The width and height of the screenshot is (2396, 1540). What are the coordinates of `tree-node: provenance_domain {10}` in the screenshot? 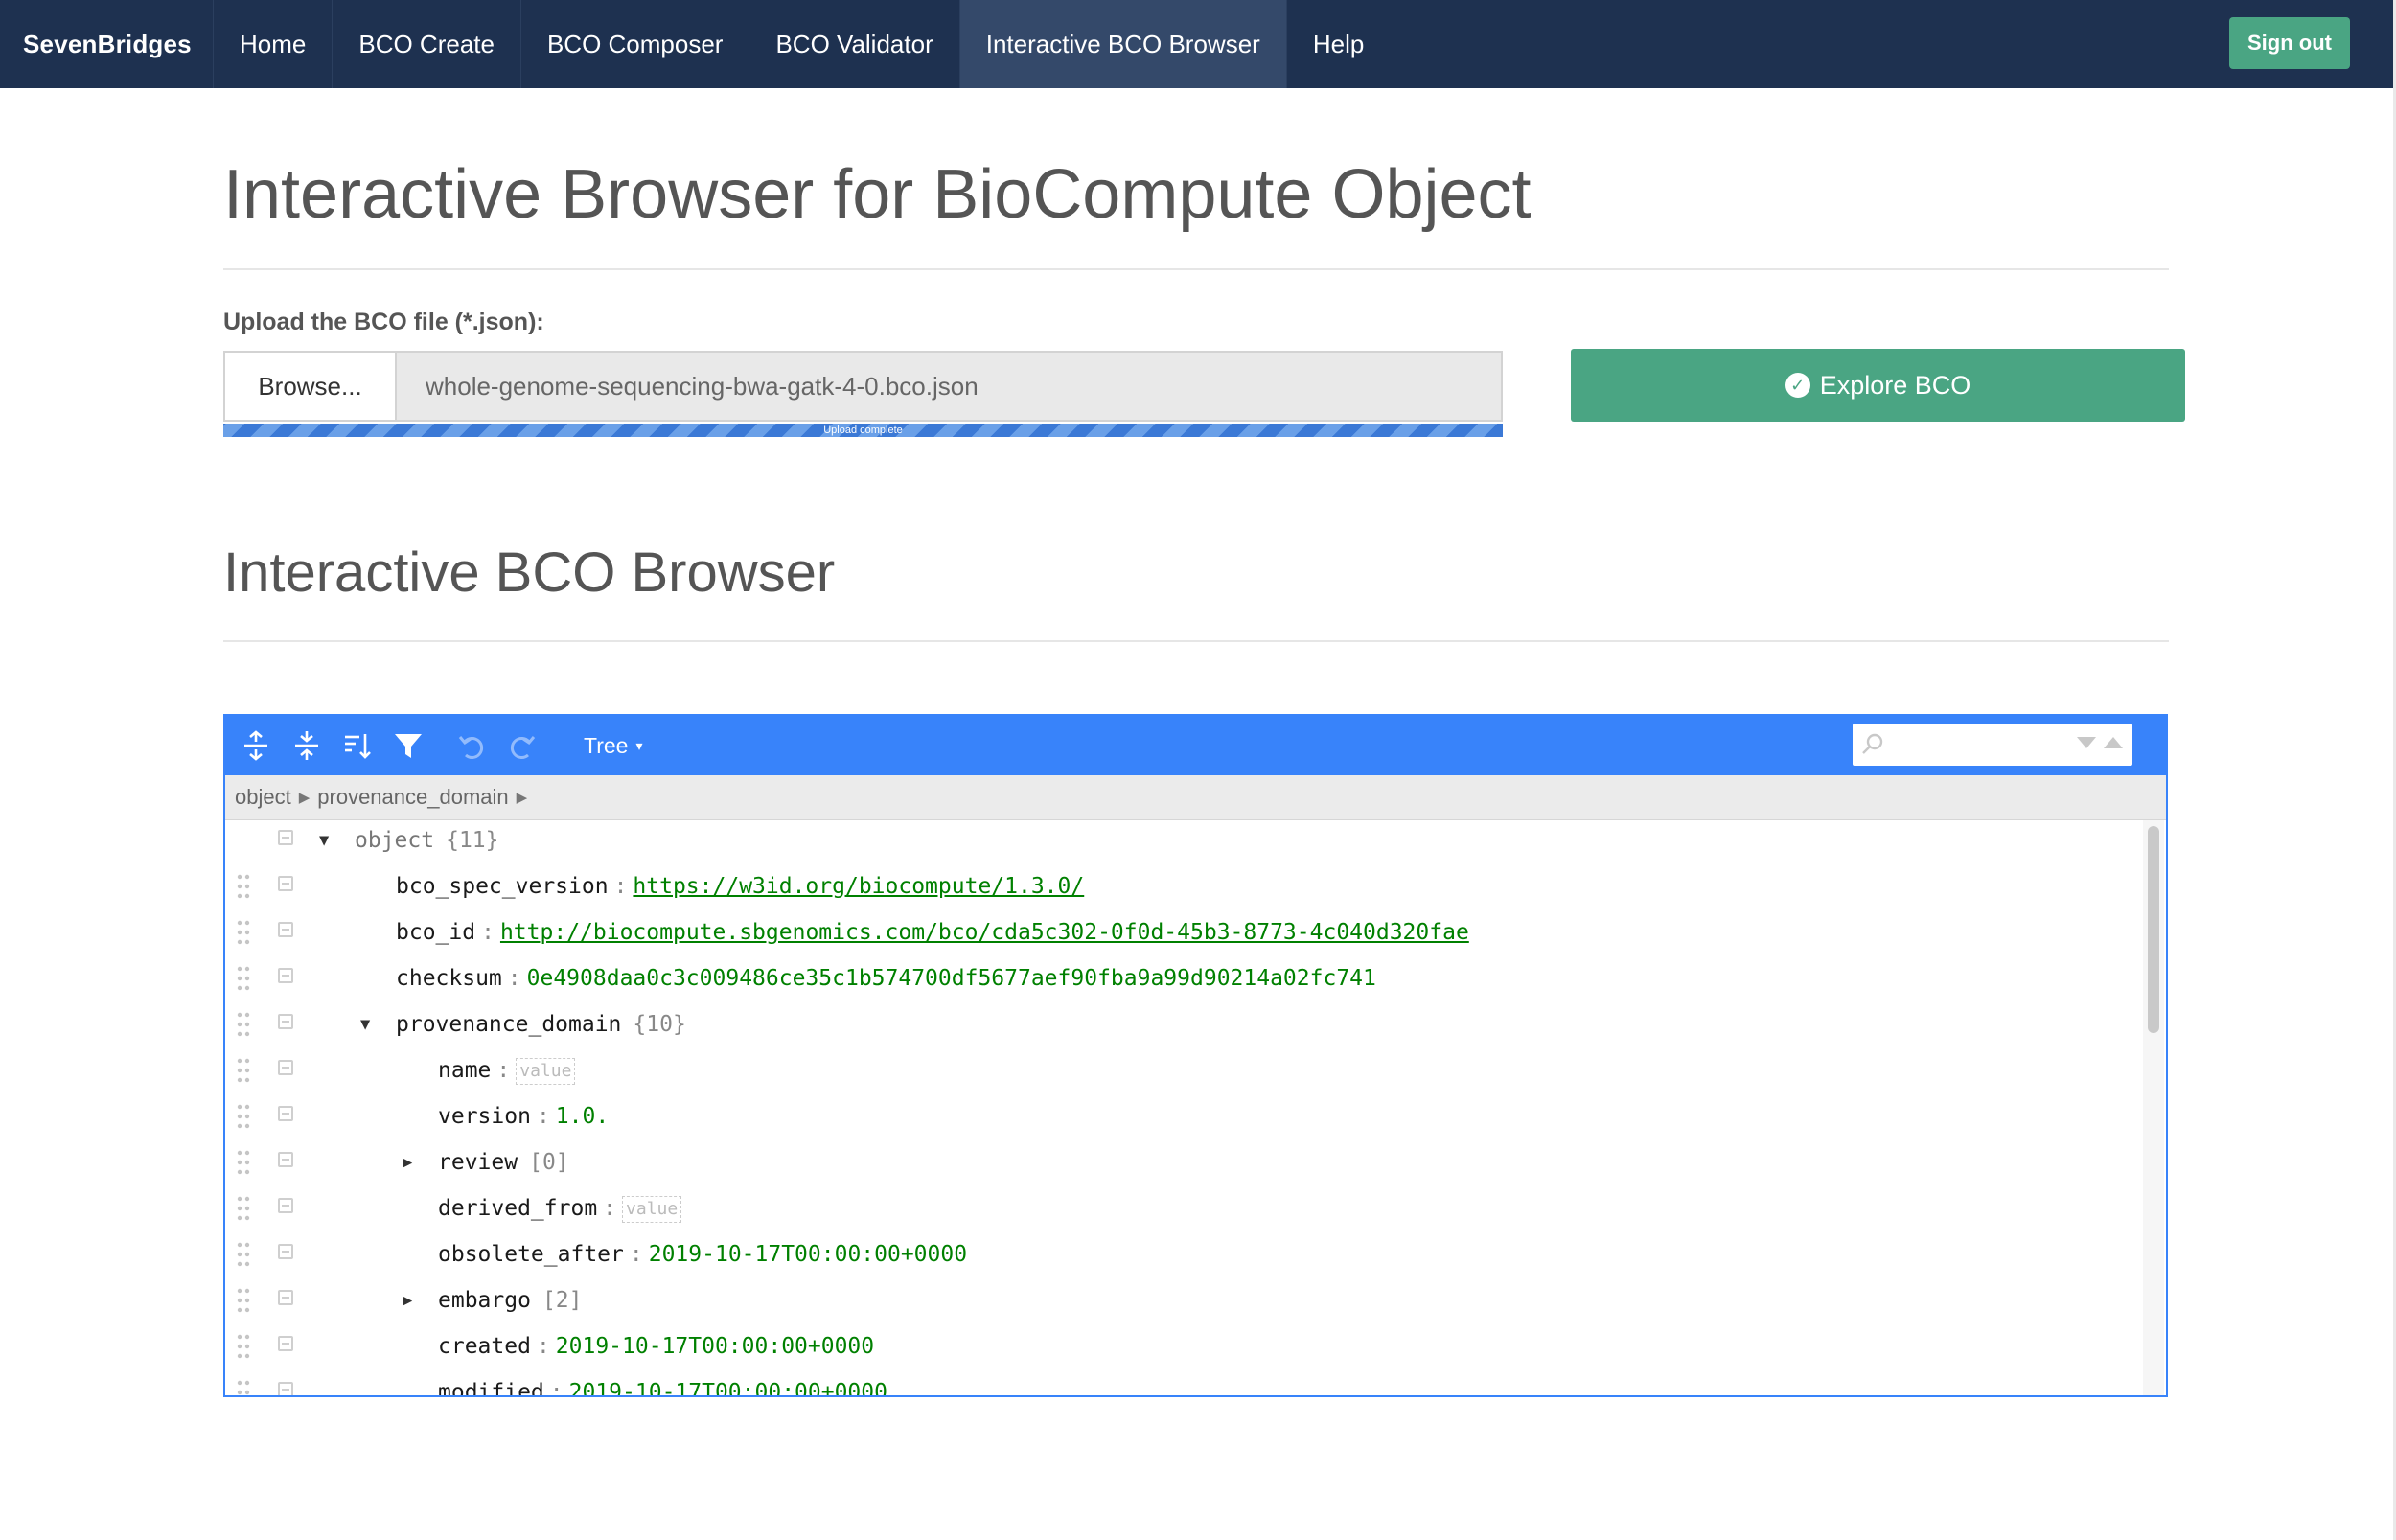 It's located at (541, 1024).